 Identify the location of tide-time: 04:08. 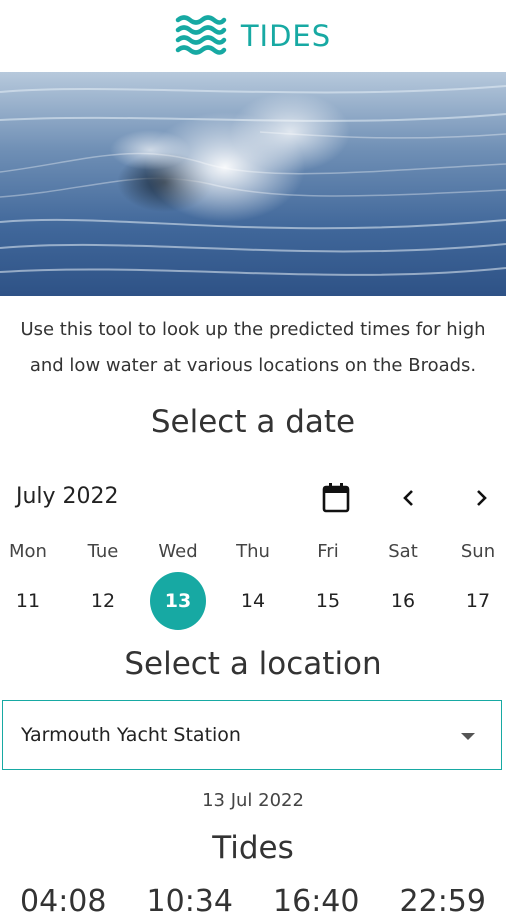
(63, 901).